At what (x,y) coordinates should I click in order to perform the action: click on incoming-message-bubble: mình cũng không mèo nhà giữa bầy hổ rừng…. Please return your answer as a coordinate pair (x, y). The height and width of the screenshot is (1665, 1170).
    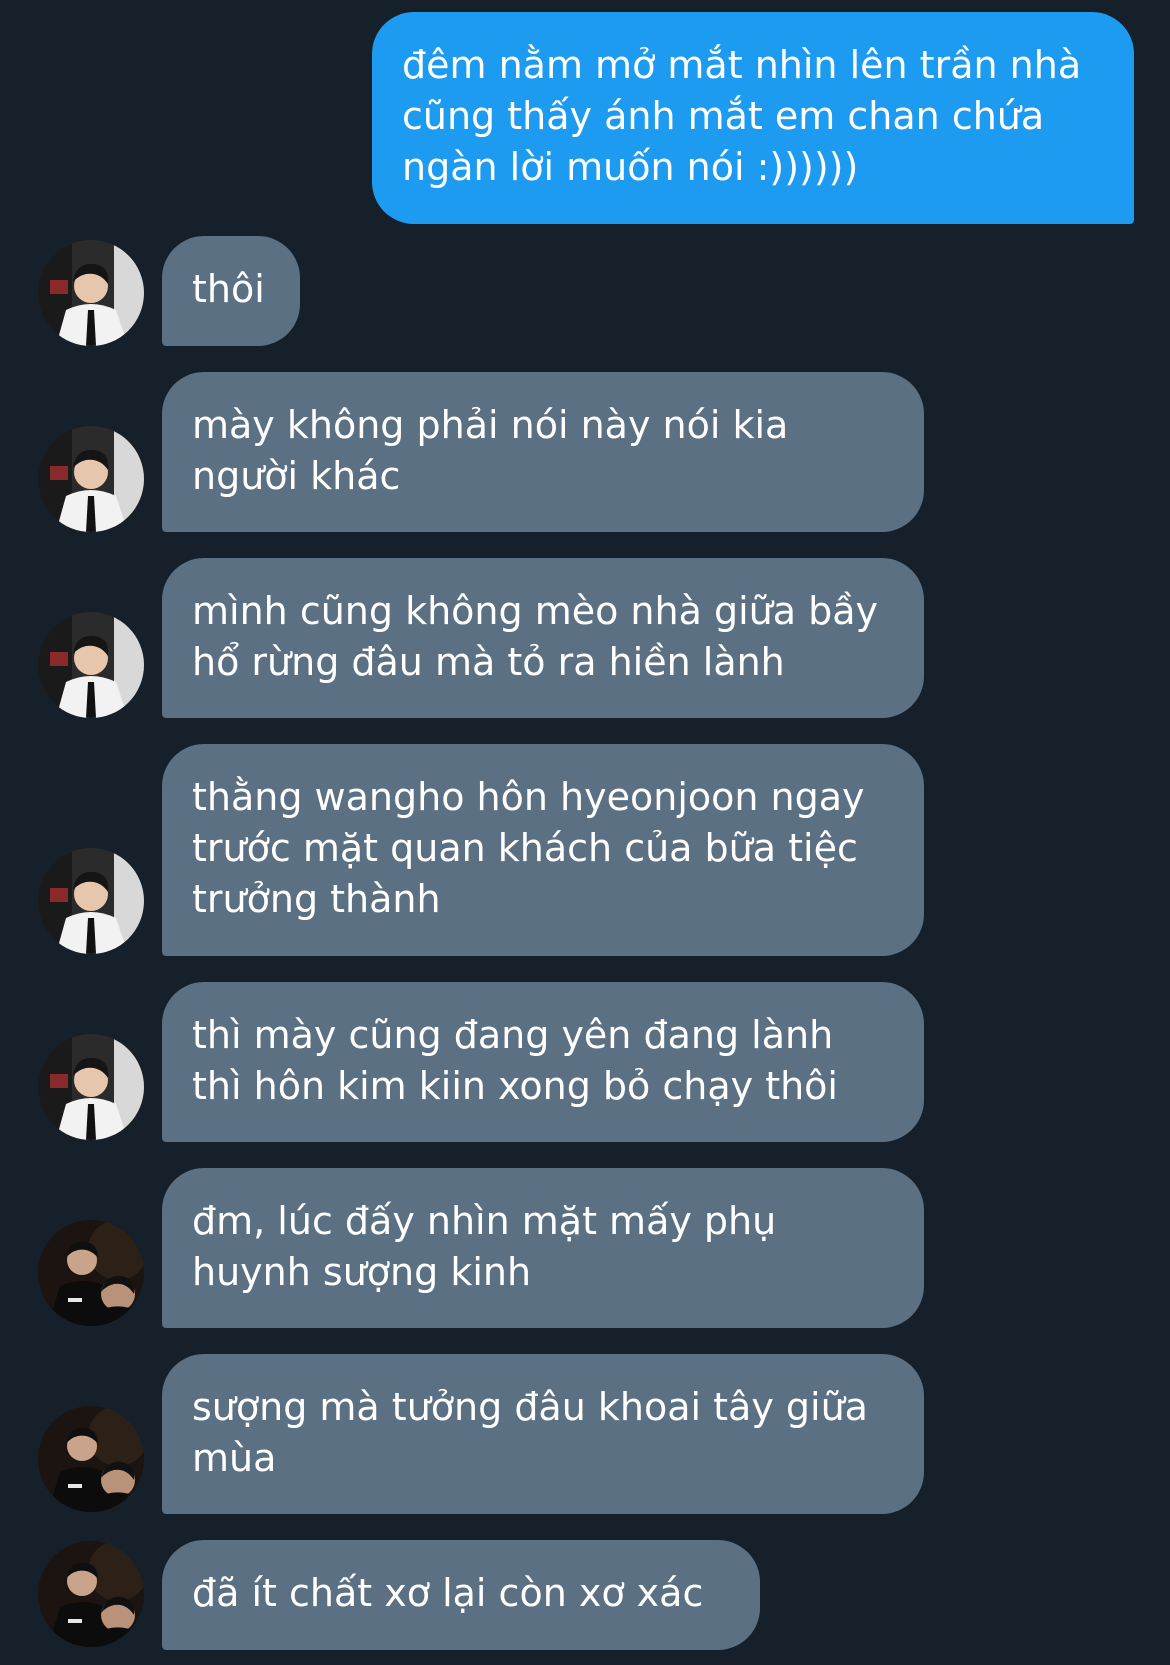
    Looking at the image, I should click on (543, 638).